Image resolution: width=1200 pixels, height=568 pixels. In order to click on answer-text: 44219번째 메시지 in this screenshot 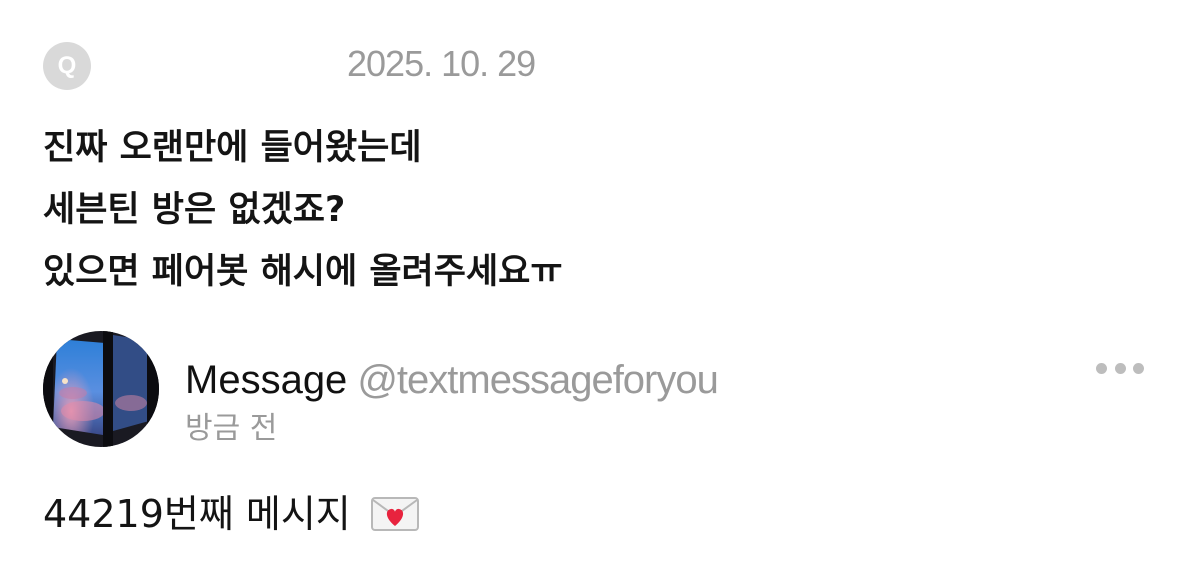, I will do `click(197, 514)`.